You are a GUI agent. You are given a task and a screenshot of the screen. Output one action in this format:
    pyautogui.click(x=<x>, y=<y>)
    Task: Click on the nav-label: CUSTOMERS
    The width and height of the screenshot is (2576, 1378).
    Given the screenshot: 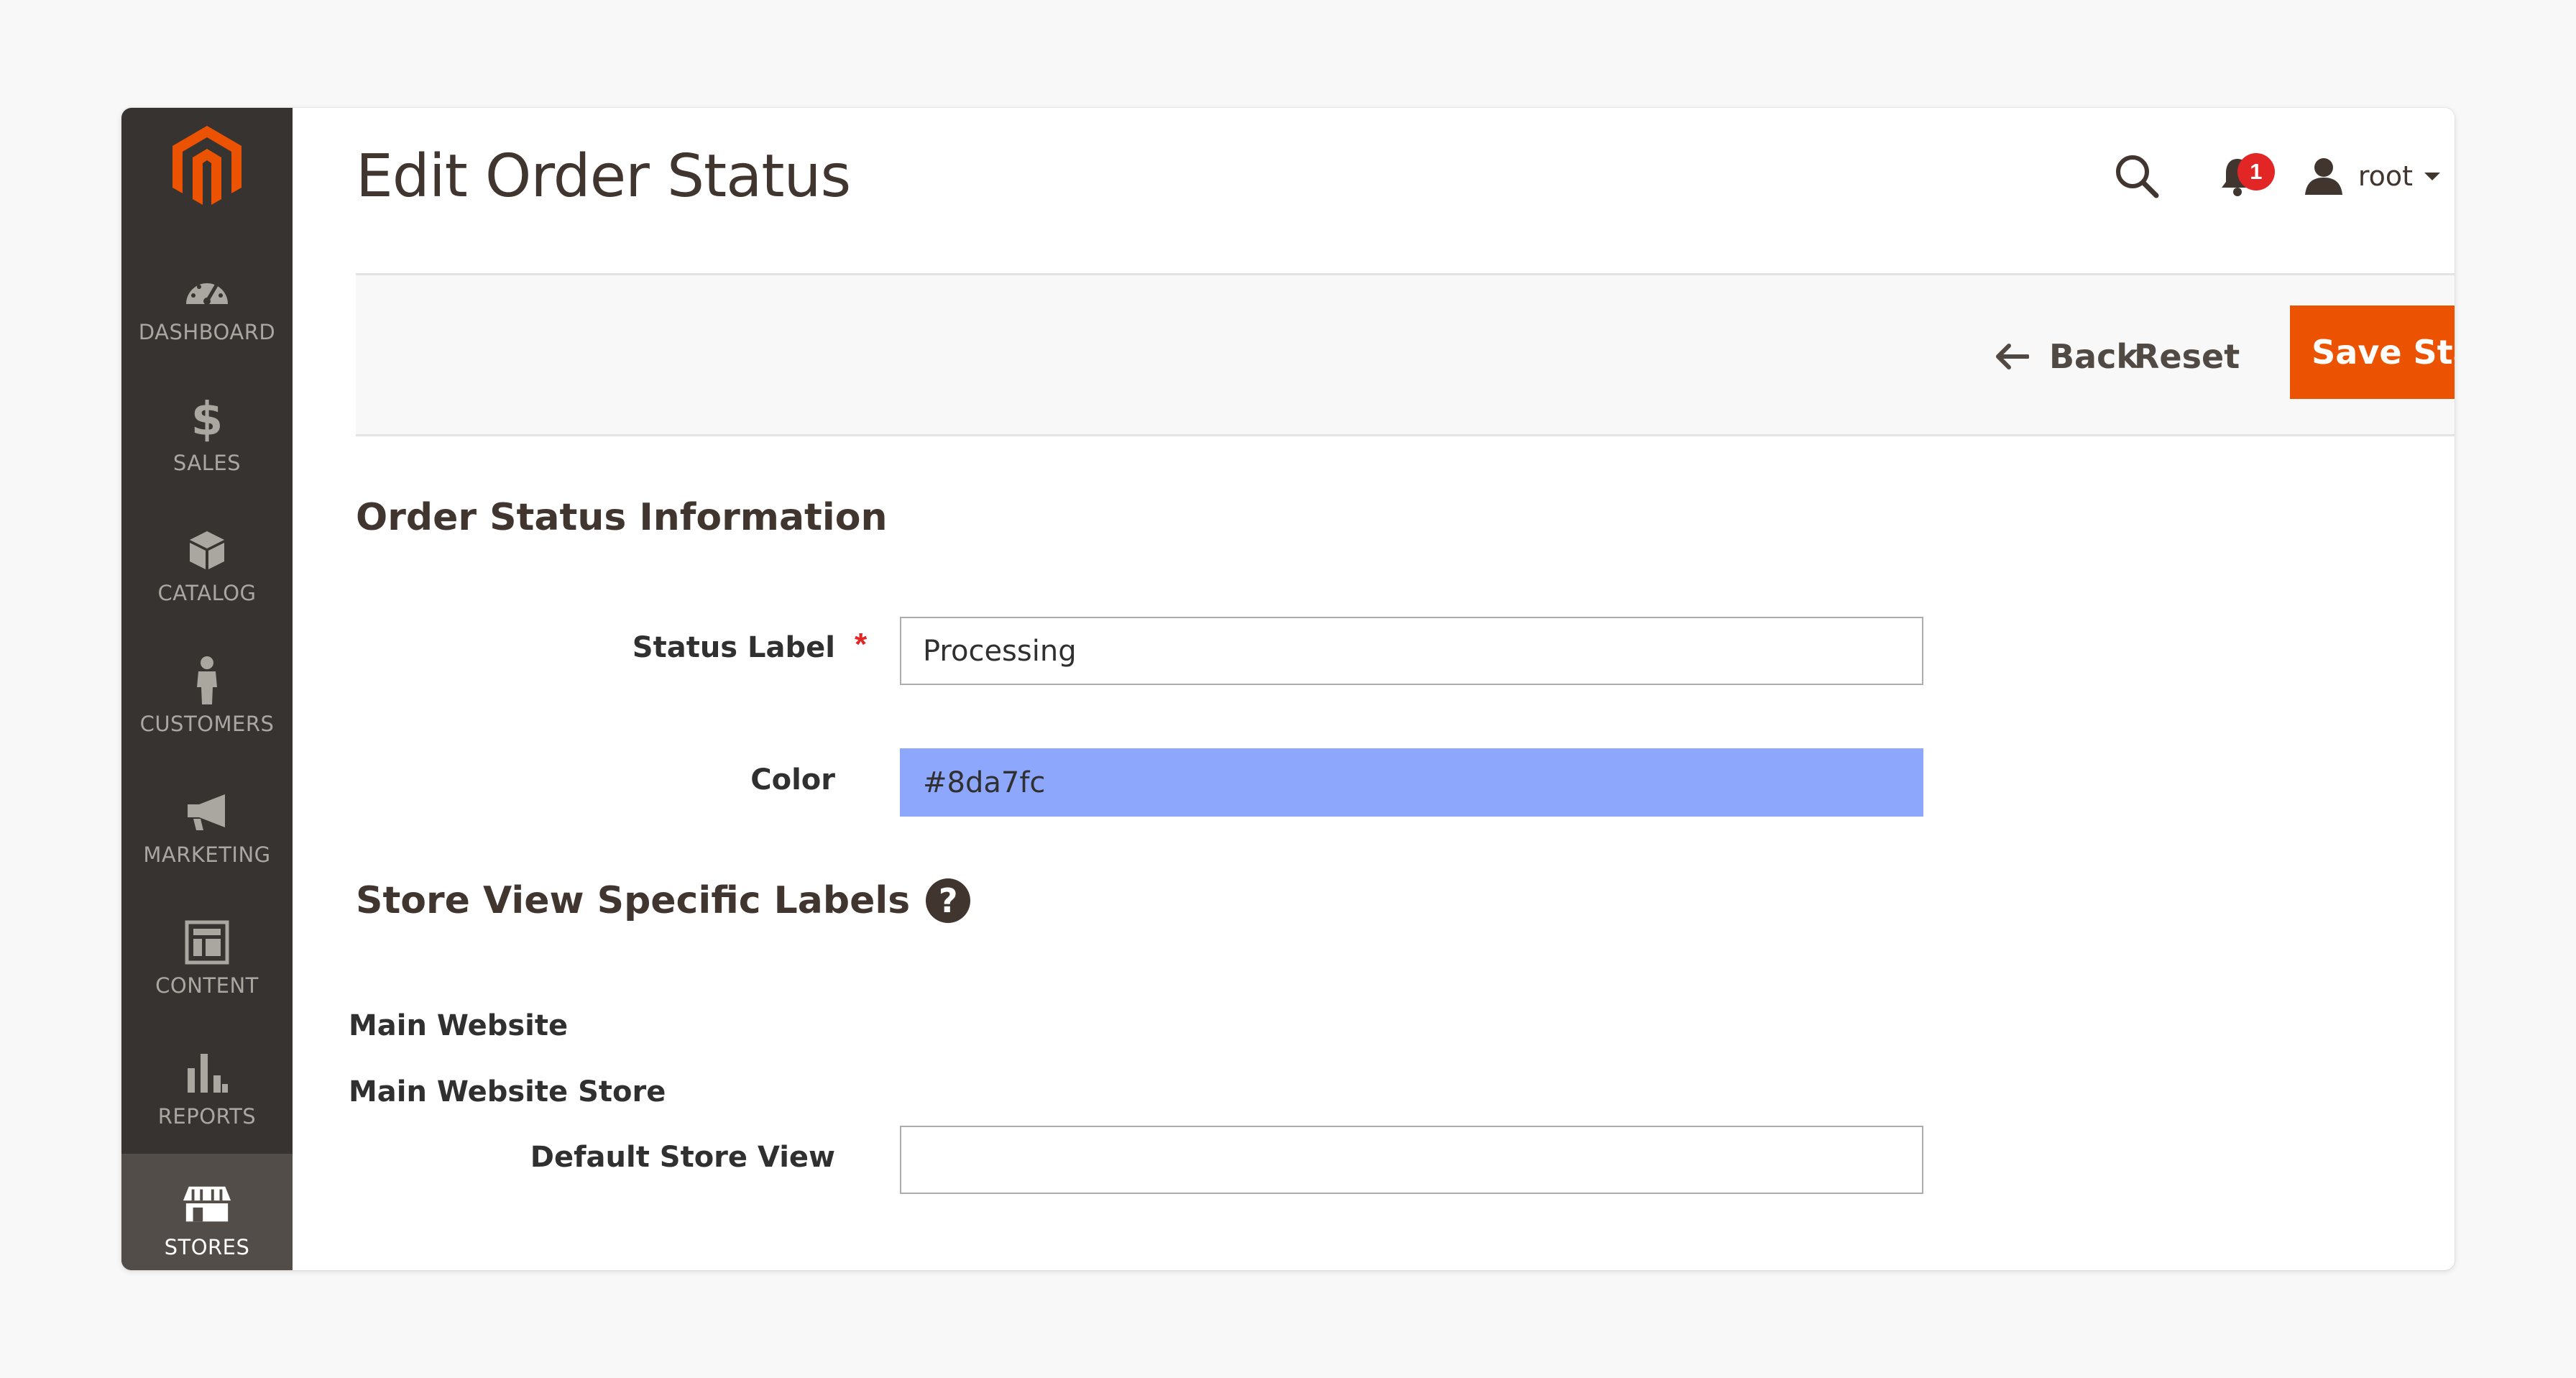 What is the action you would take?
    pyautogui.click(x=207, y=724)
    